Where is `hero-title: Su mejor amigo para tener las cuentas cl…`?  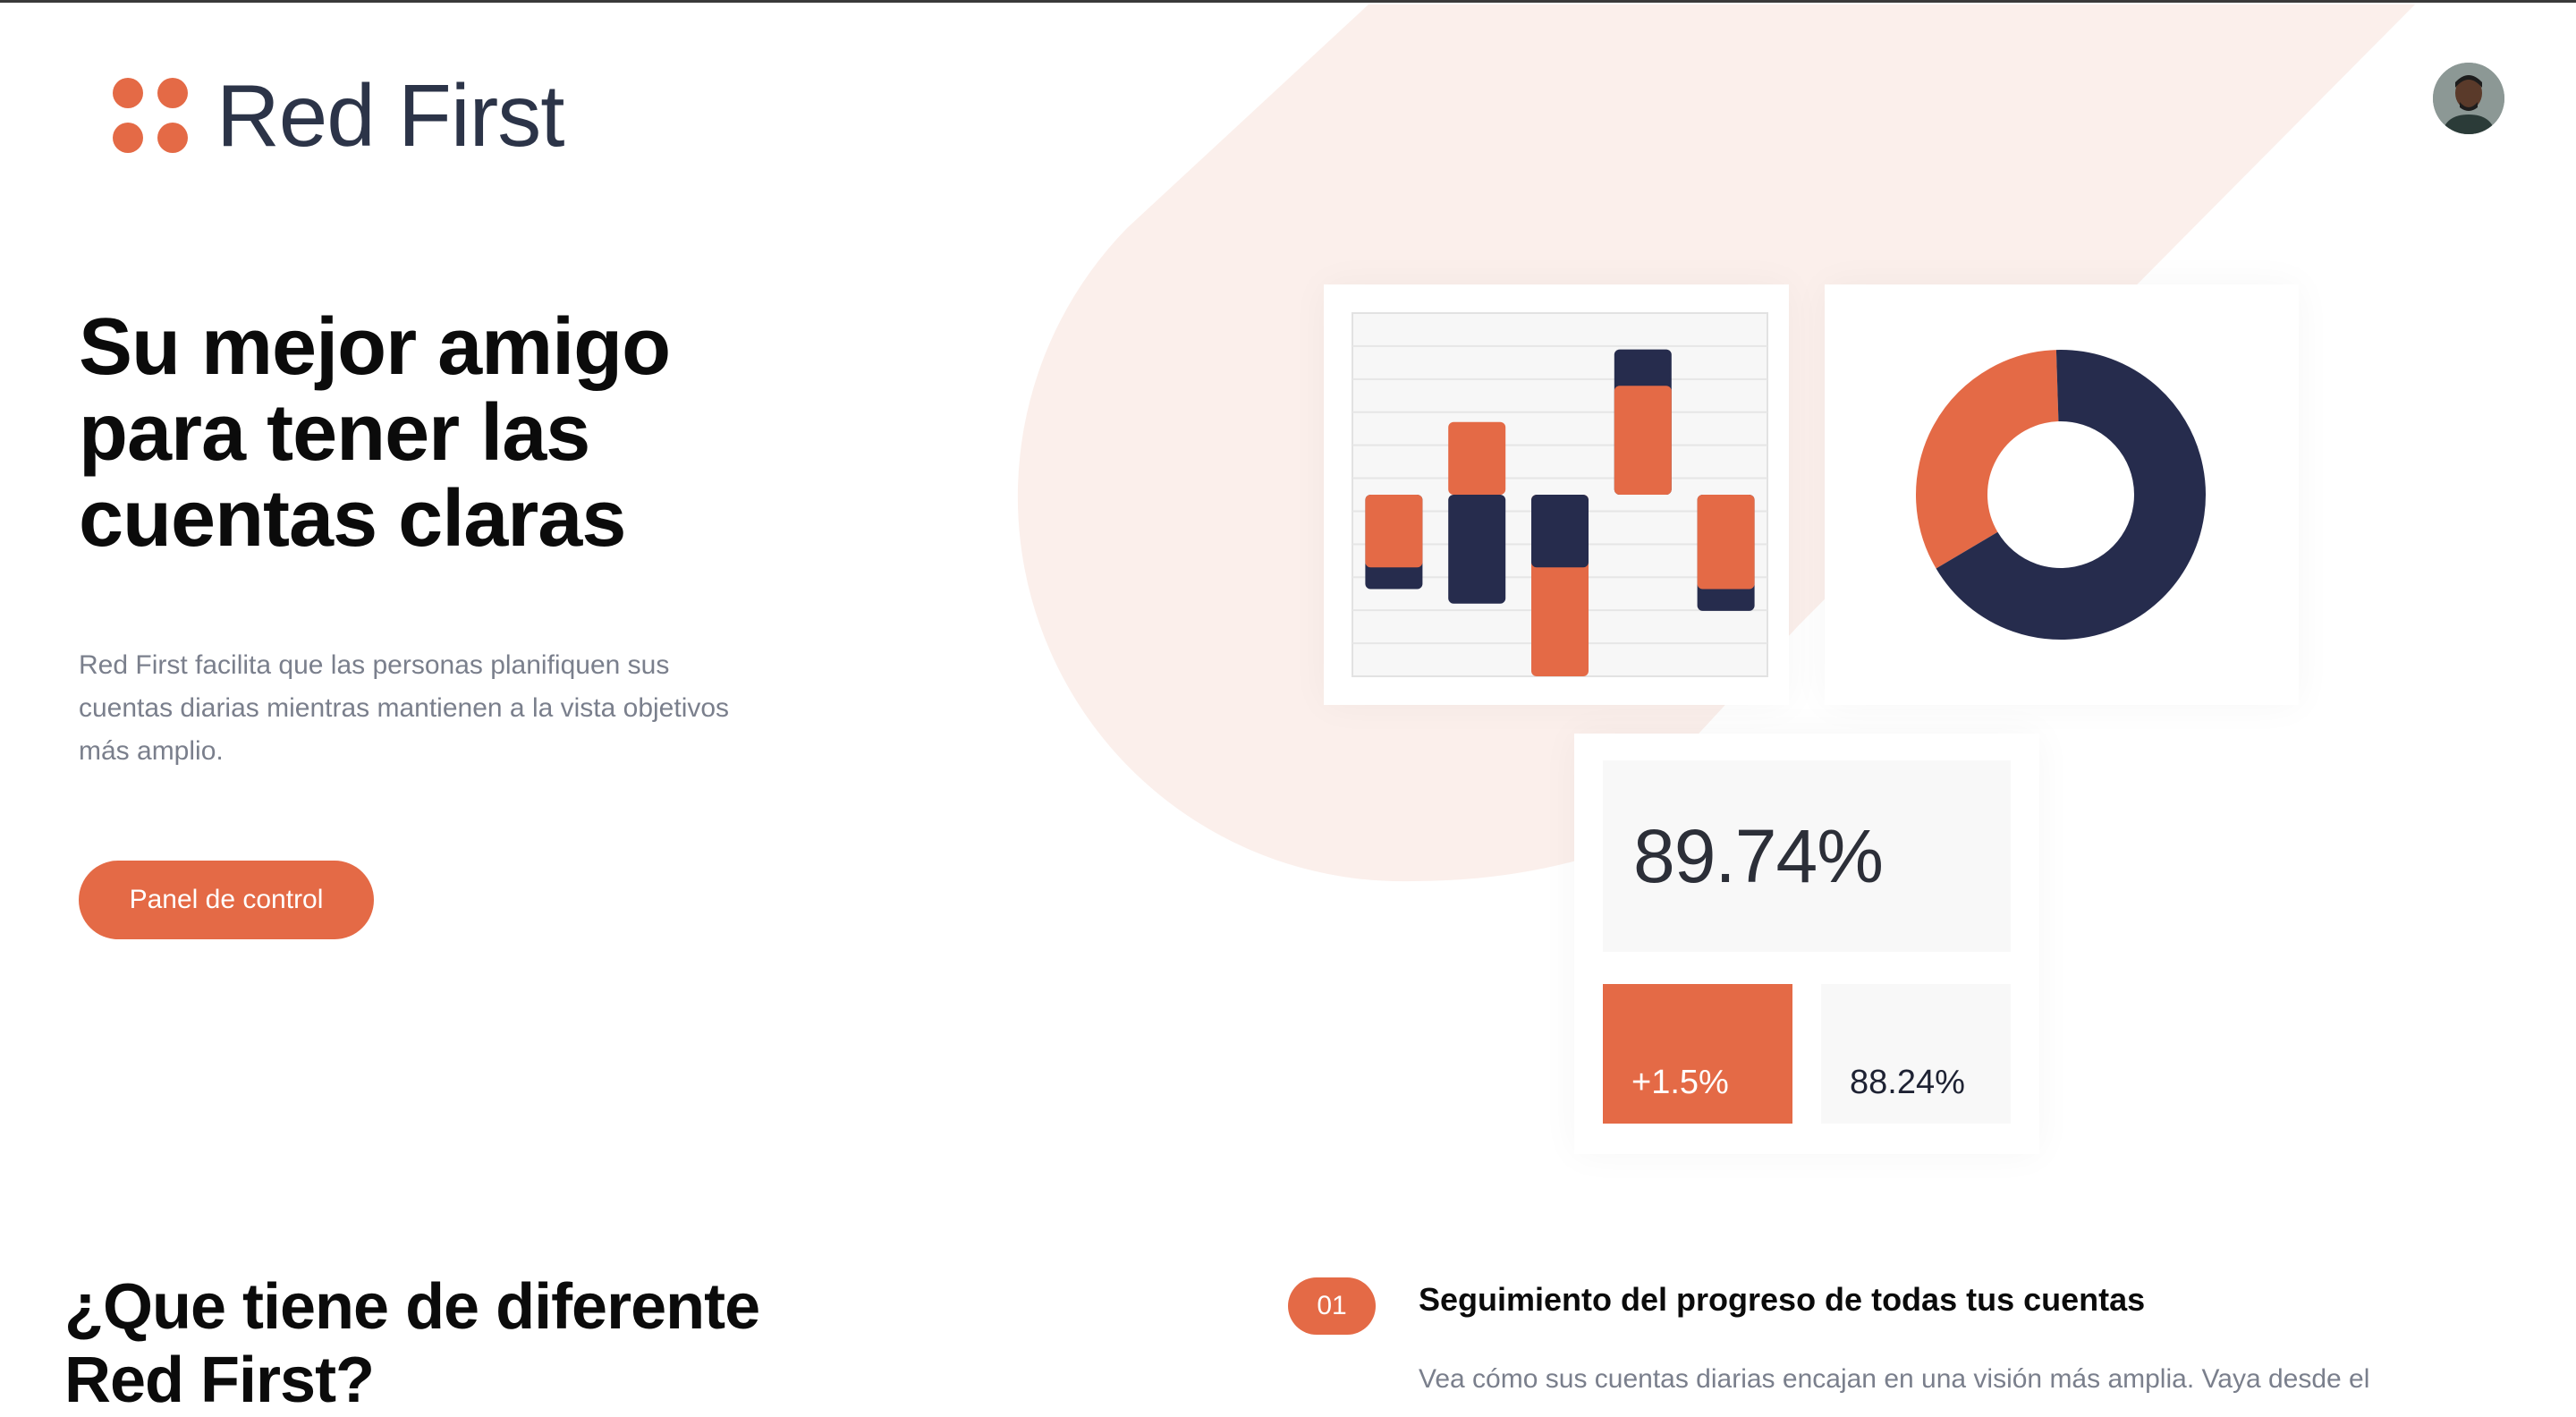
hero-title: Su mejor amigo para tener las cuentas cl… is located at coordinates (375, 433).